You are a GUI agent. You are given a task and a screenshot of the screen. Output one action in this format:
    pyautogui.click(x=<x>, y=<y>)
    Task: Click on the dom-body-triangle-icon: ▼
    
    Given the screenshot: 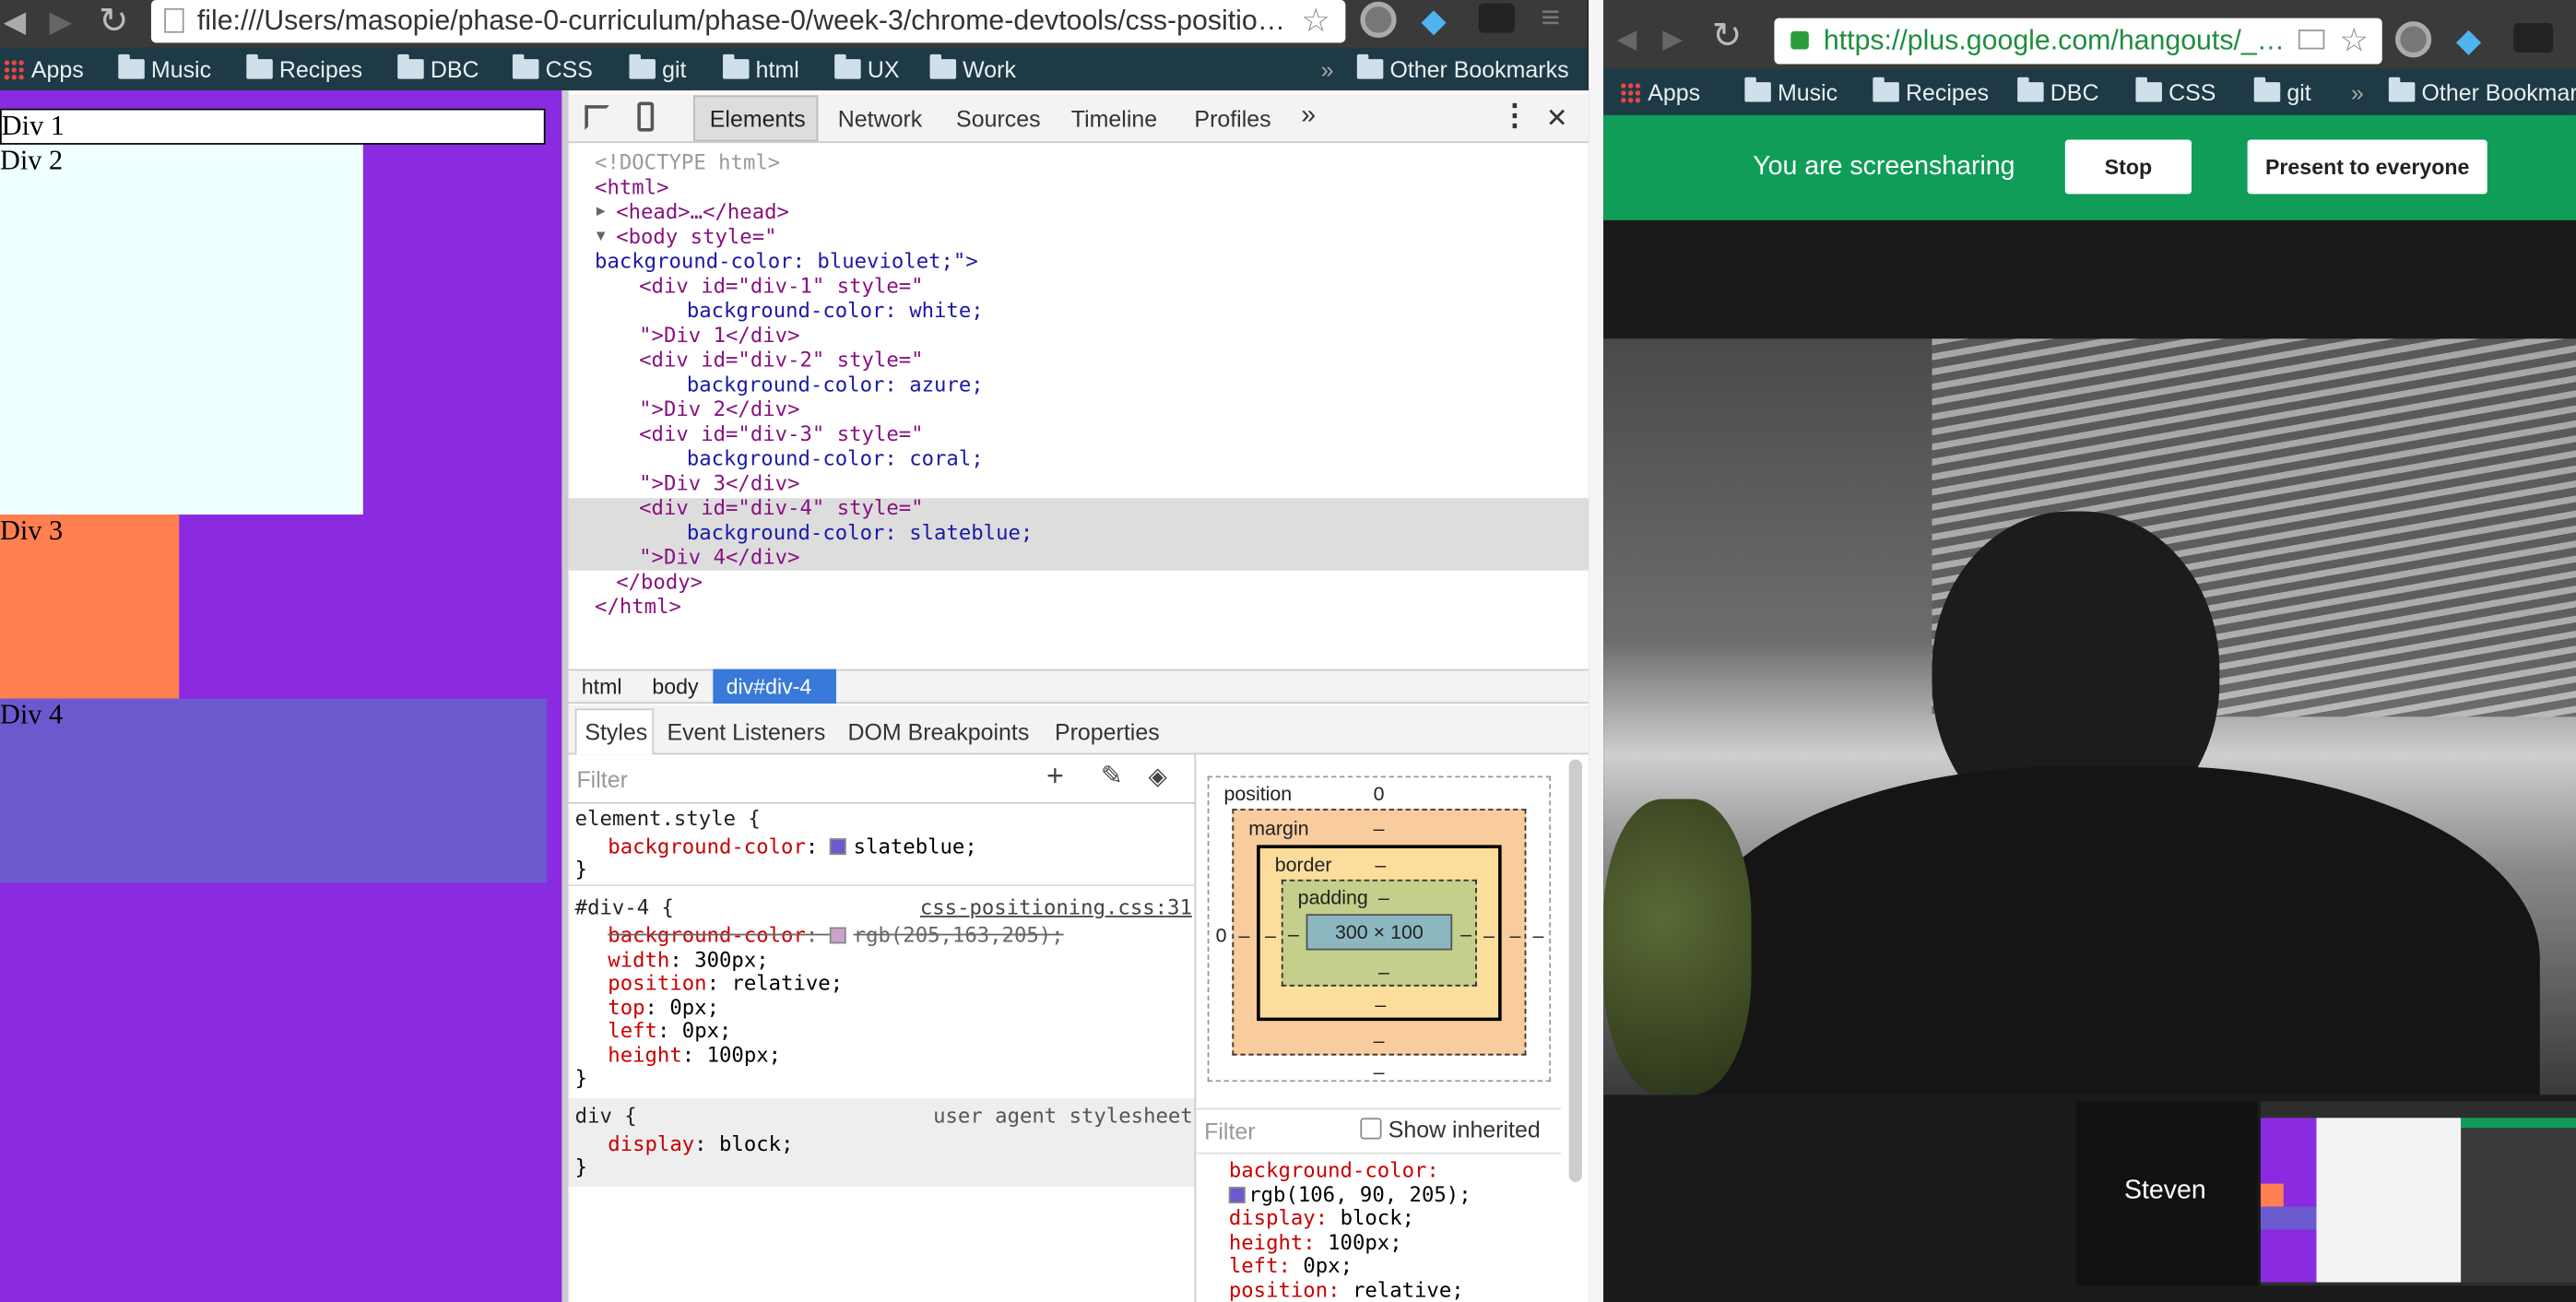 What is the action you would take?
    pyautogui.click(x=601, y=237)
    